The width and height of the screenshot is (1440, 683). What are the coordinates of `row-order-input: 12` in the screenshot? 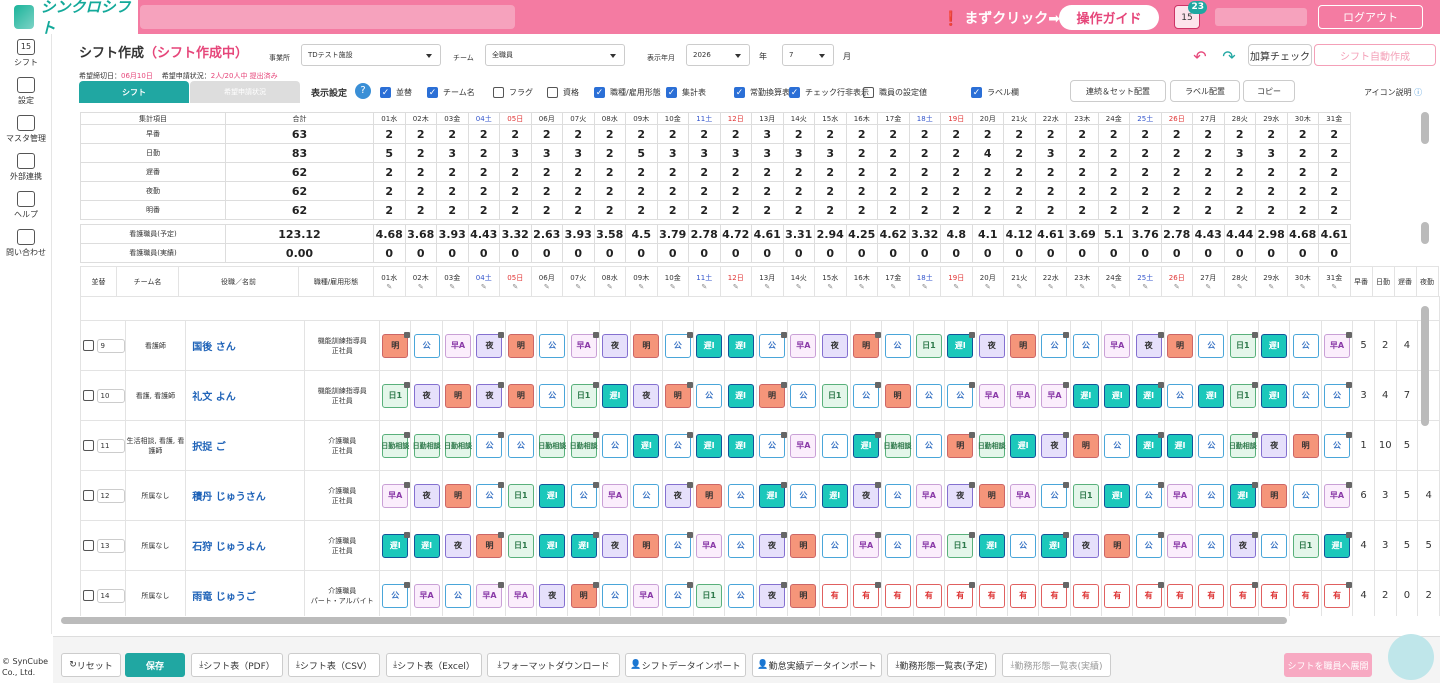 It's located at (110, 495).